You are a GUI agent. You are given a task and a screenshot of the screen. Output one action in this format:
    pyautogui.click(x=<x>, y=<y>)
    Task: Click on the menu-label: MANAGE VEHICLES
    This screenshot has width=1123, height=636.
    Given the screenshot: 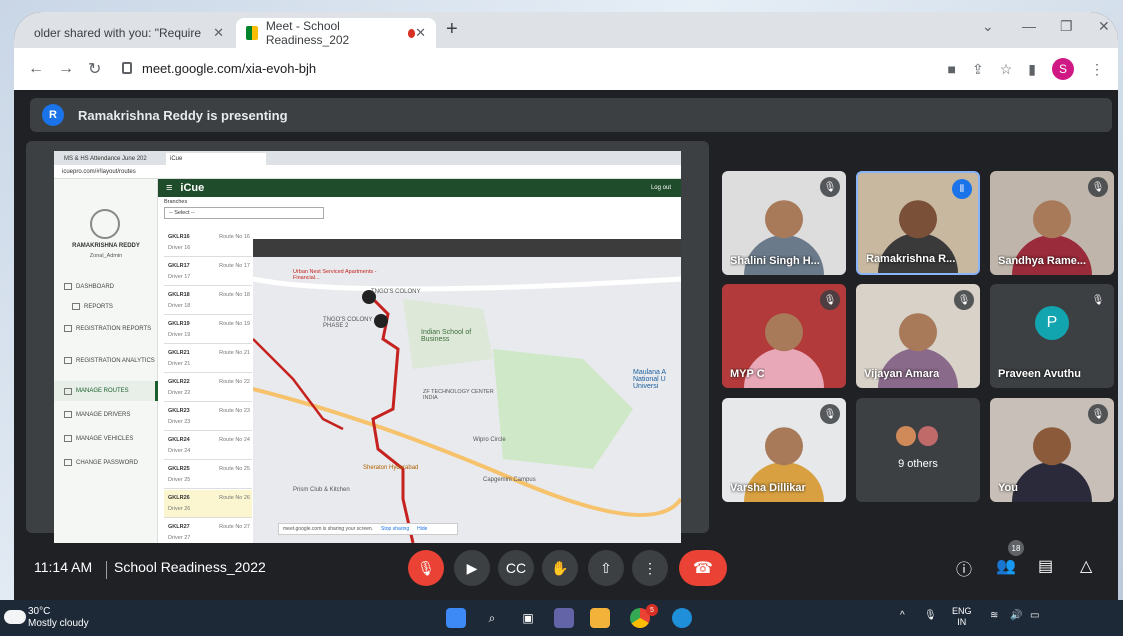 What is the action you would take?
    pyautogui.click(x=105, y=438)
    